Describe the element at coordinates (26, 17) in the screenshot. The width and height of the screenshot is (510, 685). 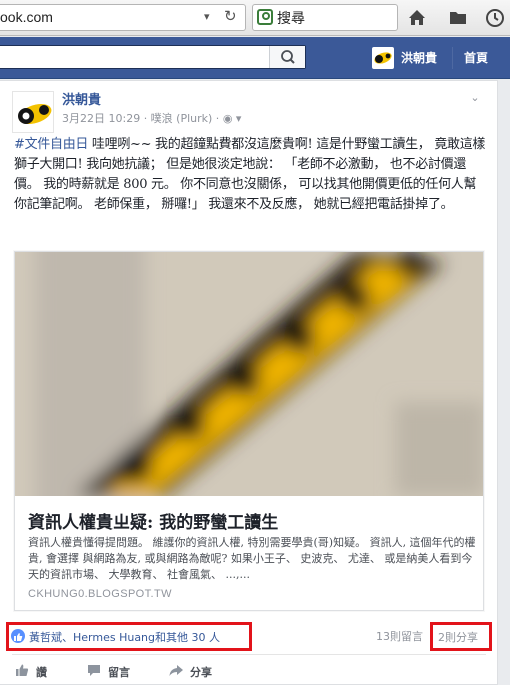
I see `address-bar-url: ook.com` at that location.